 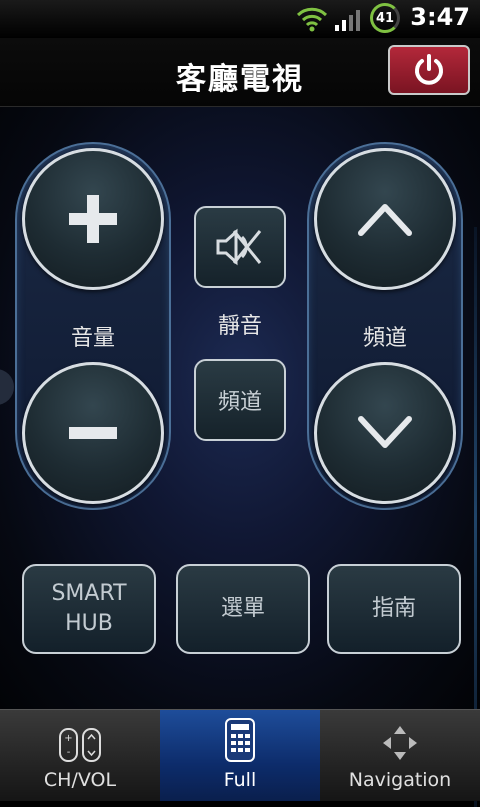 What do you see at coordinates (80, 745) in the screenshot?
I see `ch-vol-icon: + -` at bounding box center [80, 745].